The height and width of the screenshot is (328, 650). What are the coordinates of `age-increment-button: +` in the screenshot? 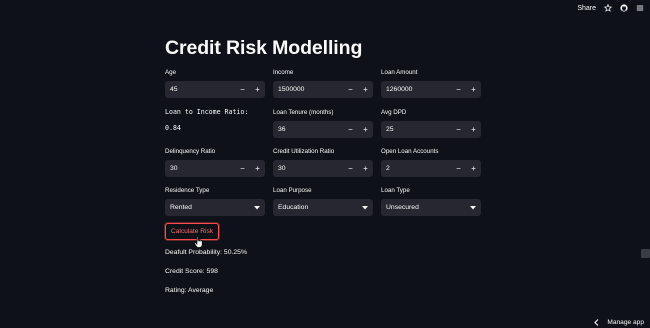 It's located at (257, 89).